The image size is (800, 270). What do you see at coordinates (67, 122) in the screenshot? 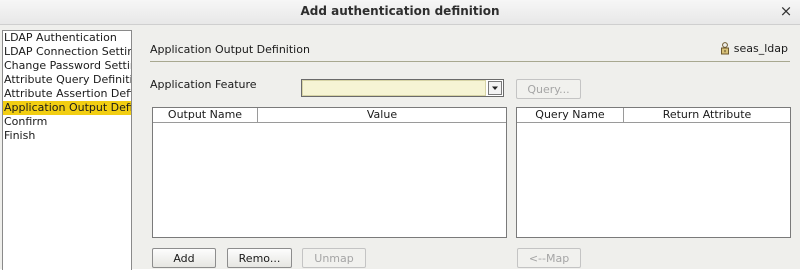
I see `wizard-step: Confirm` at bounding box center [67, 122].